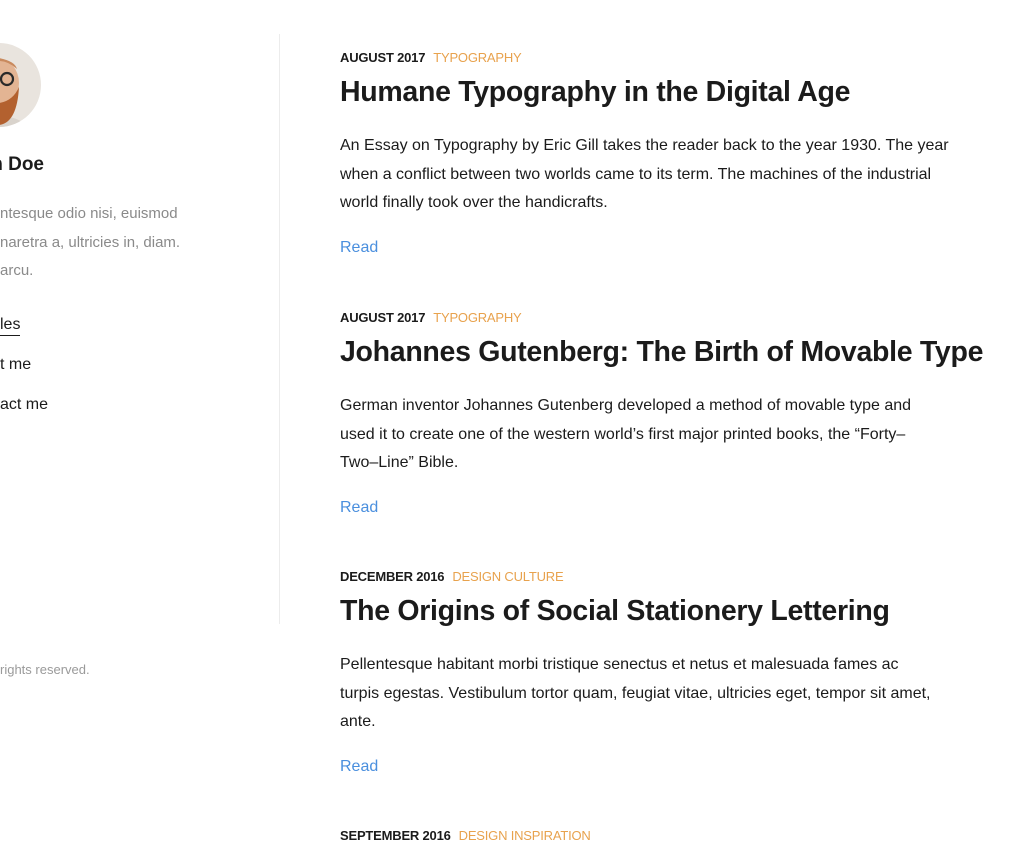 The width and height of the screenshot is (1024, 843). I want to click on excerpt-line: world finally took over the handicrafts., so click(474, 202).